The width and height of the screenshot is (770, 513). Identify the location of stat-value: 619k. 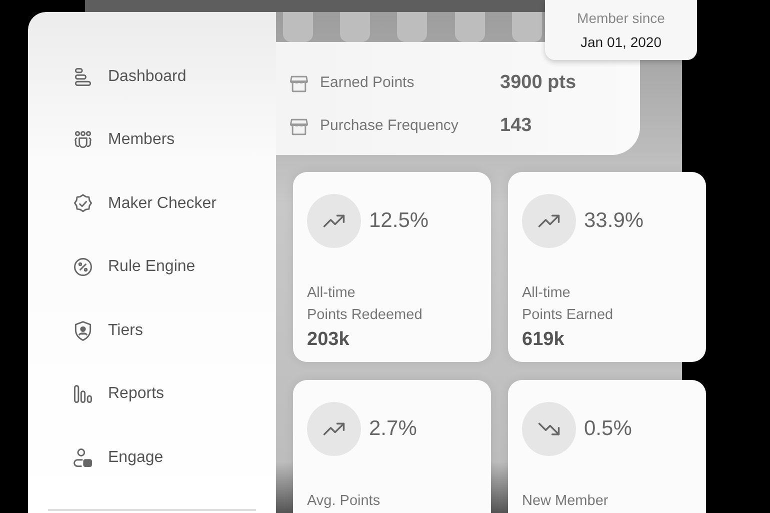
(544, 340).